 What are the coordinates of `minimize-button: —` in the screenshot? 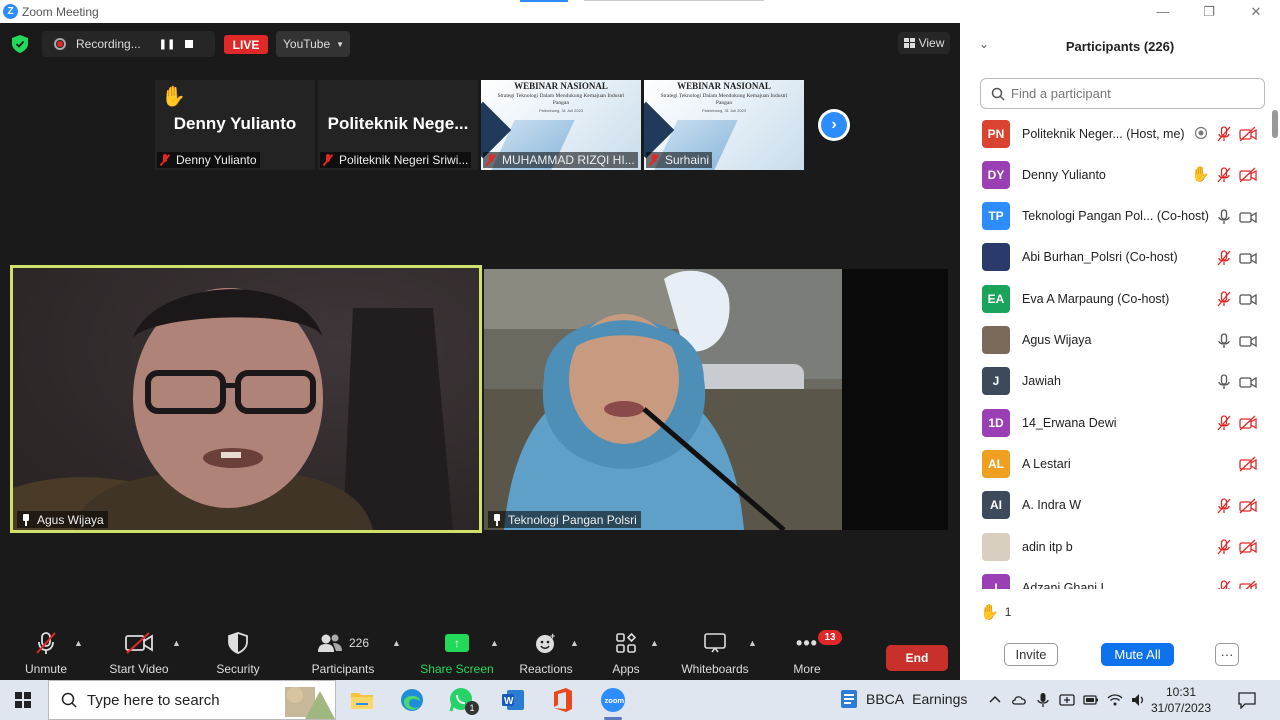 It's located at (1163, 11).